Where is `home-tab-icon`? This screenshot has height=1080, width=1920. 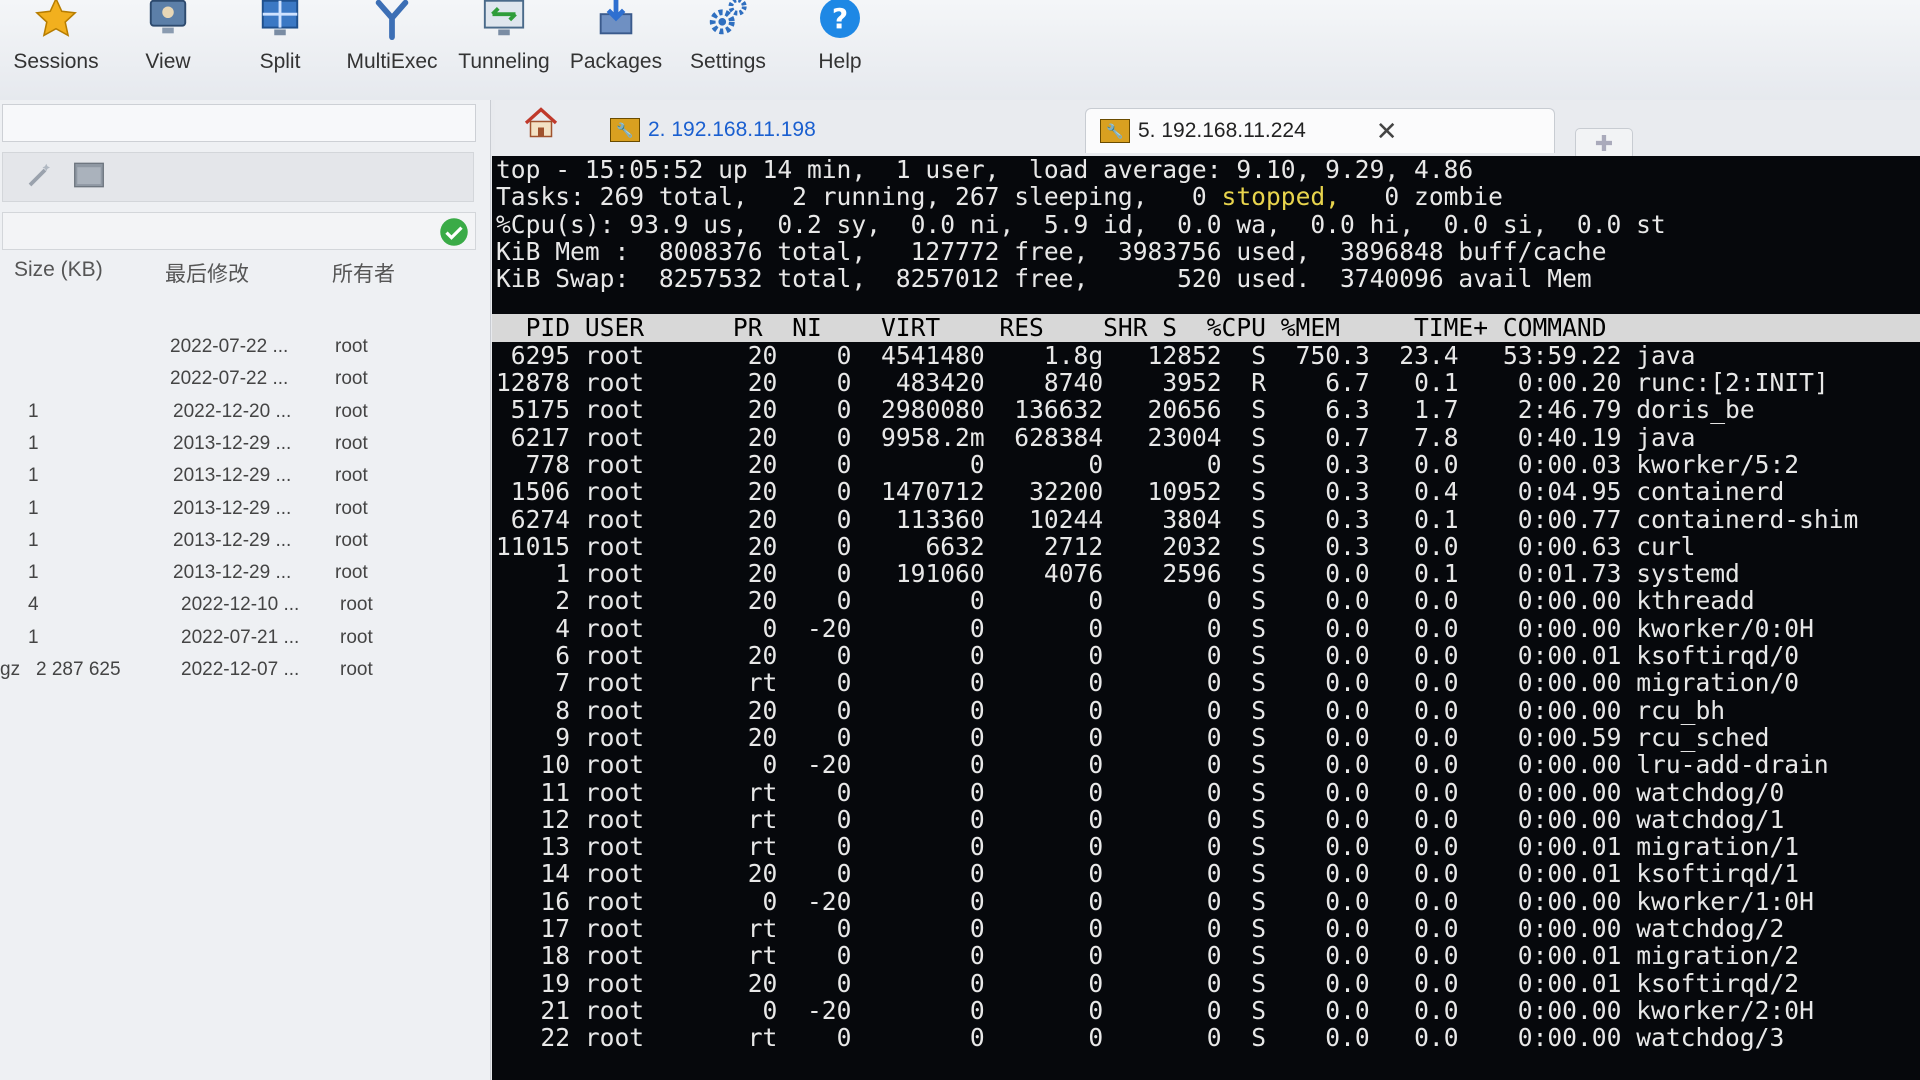 home-tab-icon is located at coordinates (541, 125).